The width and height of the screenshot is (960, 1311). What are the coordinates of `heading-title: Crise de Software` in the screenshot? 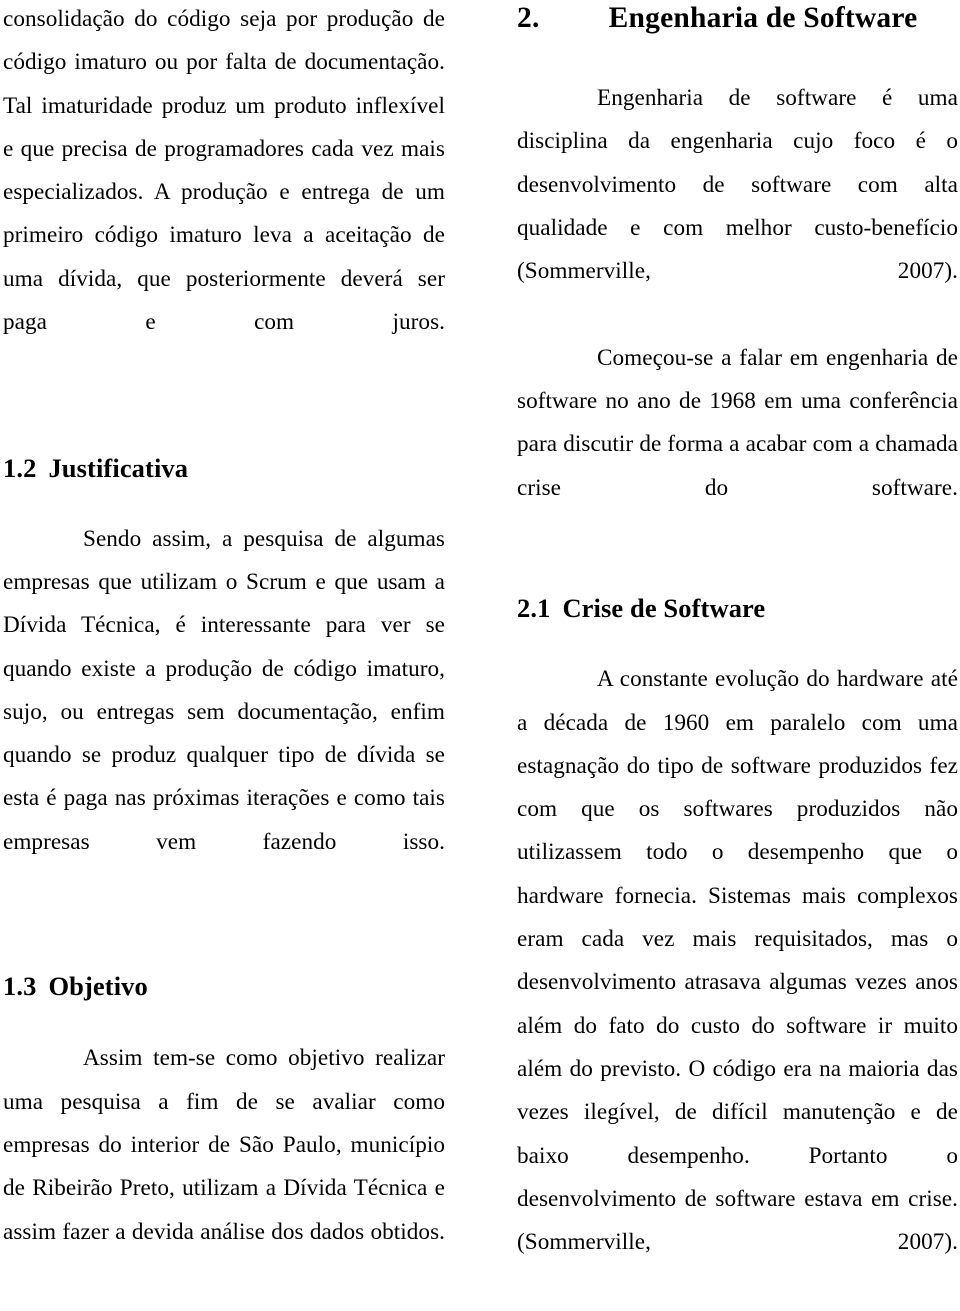 It's located at (664, 608).